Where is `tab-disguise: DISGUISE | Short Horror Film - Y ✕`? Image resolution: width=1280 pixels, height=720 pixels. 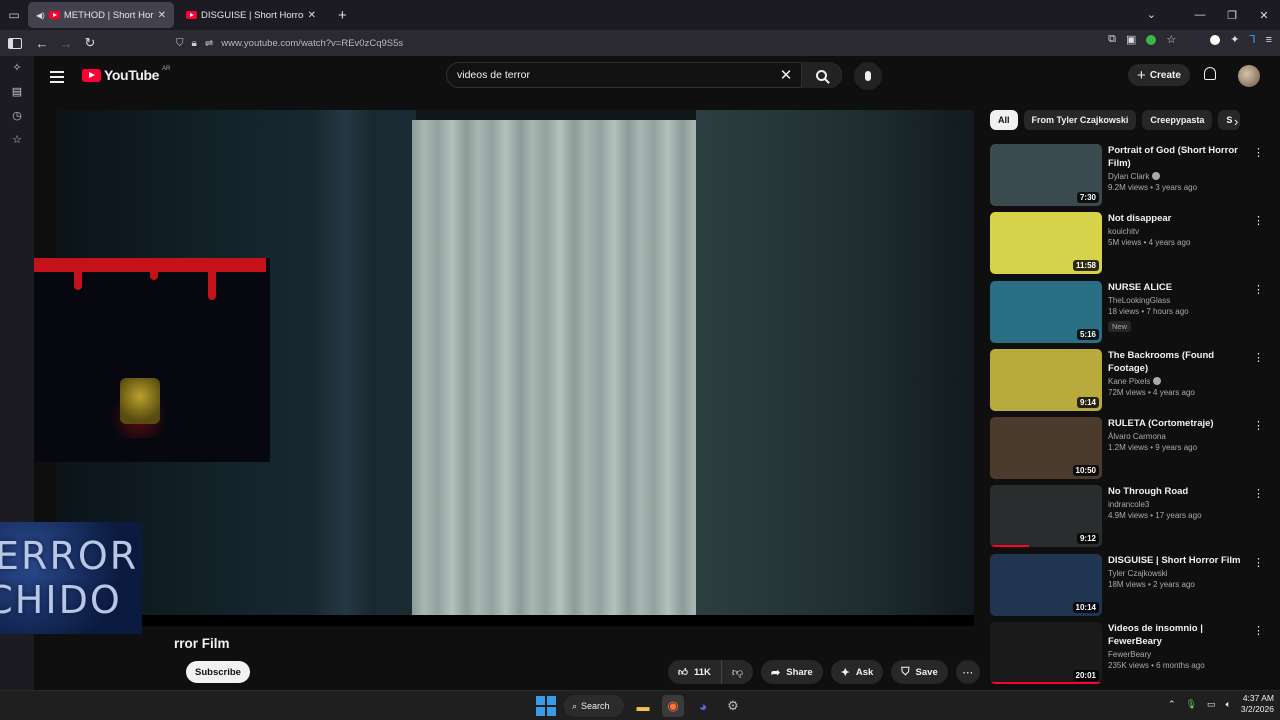 tab-disguise: DISGUISE | Short Horror Film - Y ✕ is located at coordinates (251, 15).